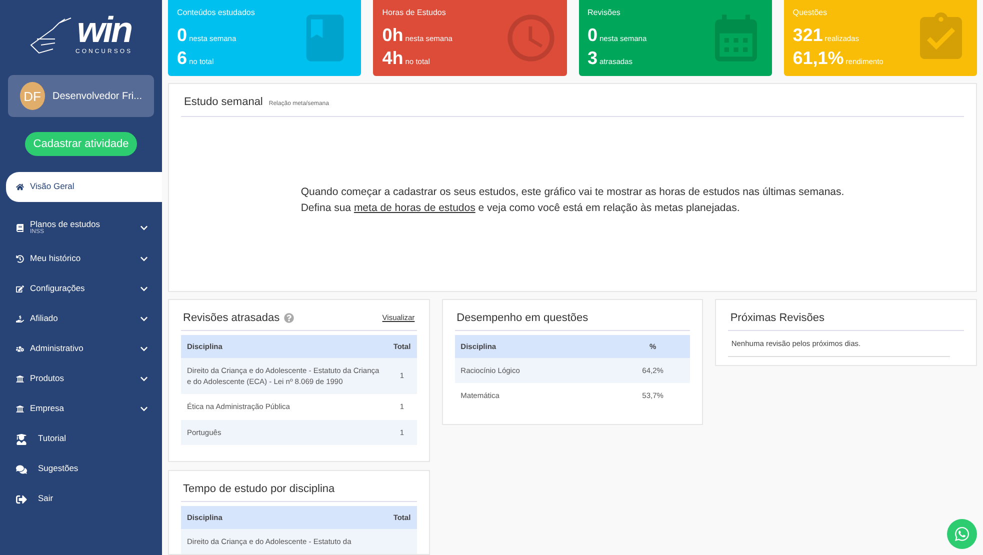 The image size is (983, 555). What do you see at coordinates (21, 439) in the screenshot?
I see `graduate-icon` at bounding box center [21, 439].